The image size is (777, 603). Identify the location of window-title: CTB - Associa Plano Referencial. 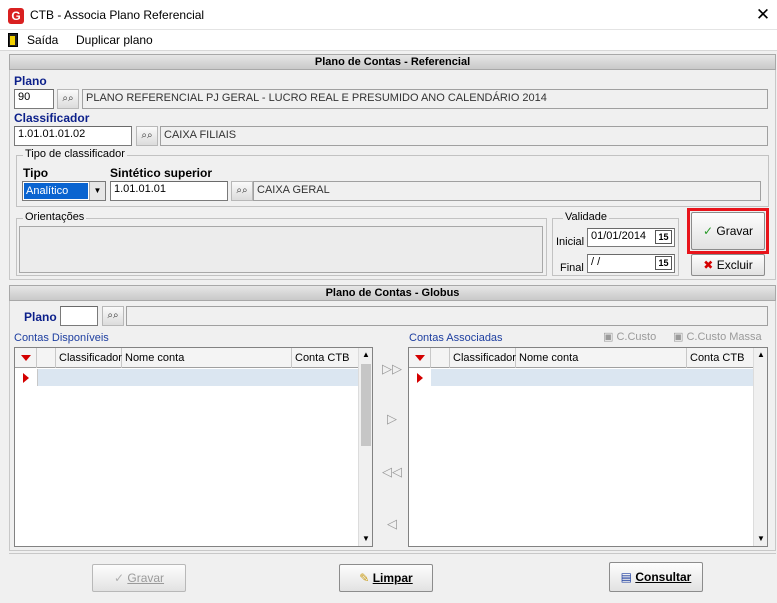
(117, 15).